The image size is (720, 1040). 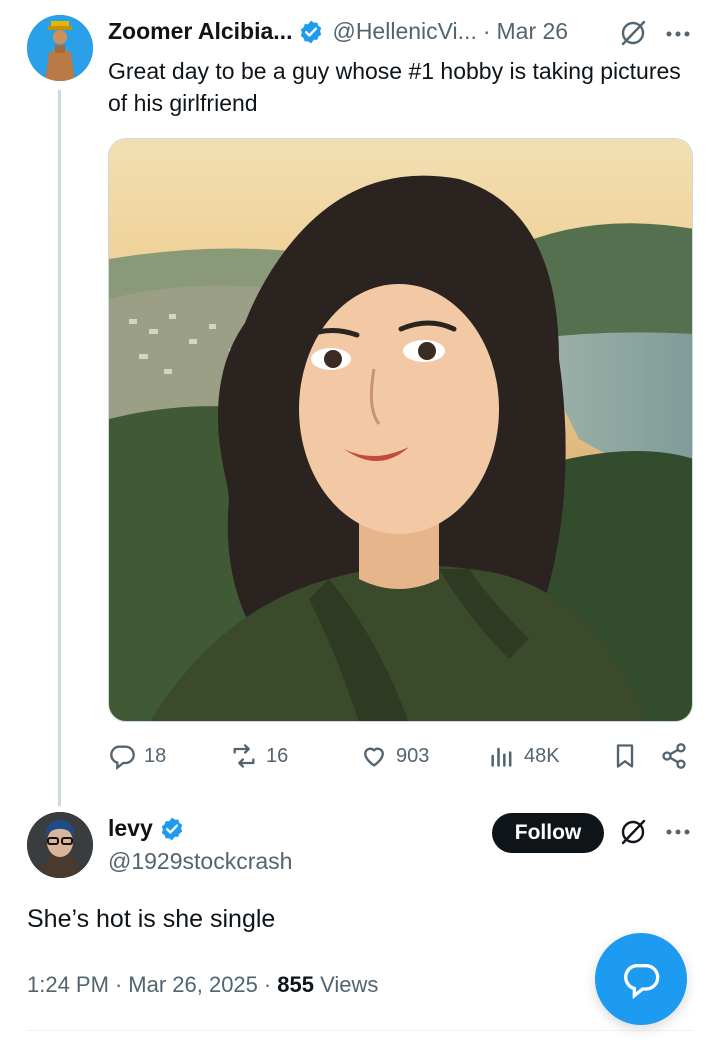 I want to click on reply-metadata: 1:24 PM · Mar 26, 2025 · 855 Views, so click(x=202, y=985).